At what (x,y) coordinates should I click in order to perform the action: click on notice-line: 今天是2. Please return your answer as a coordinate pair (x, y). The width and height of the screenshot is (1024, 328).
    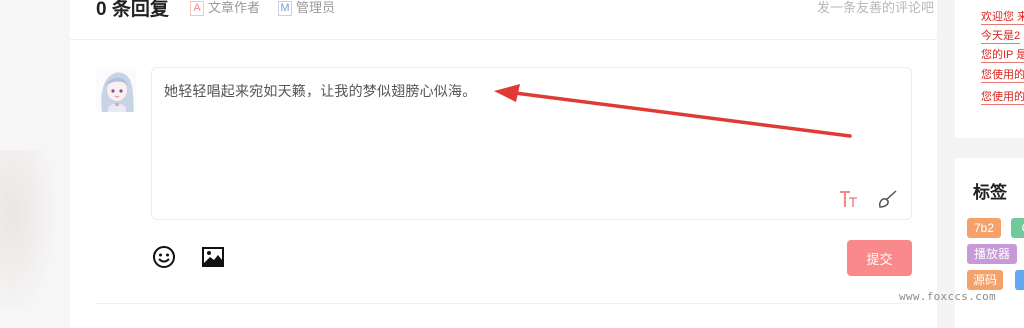
    Looking at the image, I should click on (1001, 37).